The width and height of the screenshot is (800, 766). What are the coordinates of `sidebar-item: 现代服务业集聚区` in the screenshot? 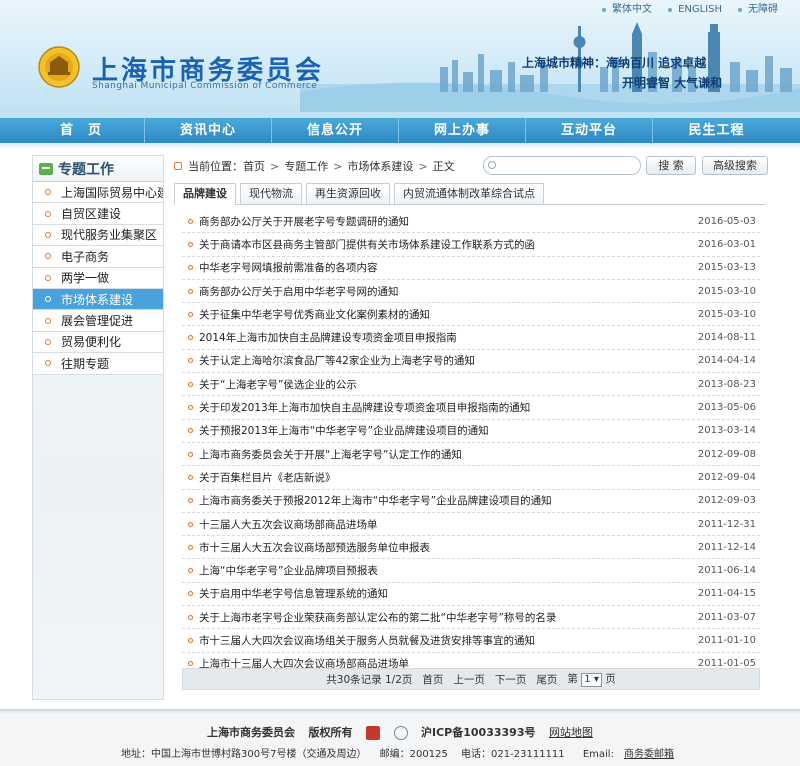 It's located at (98, 235).